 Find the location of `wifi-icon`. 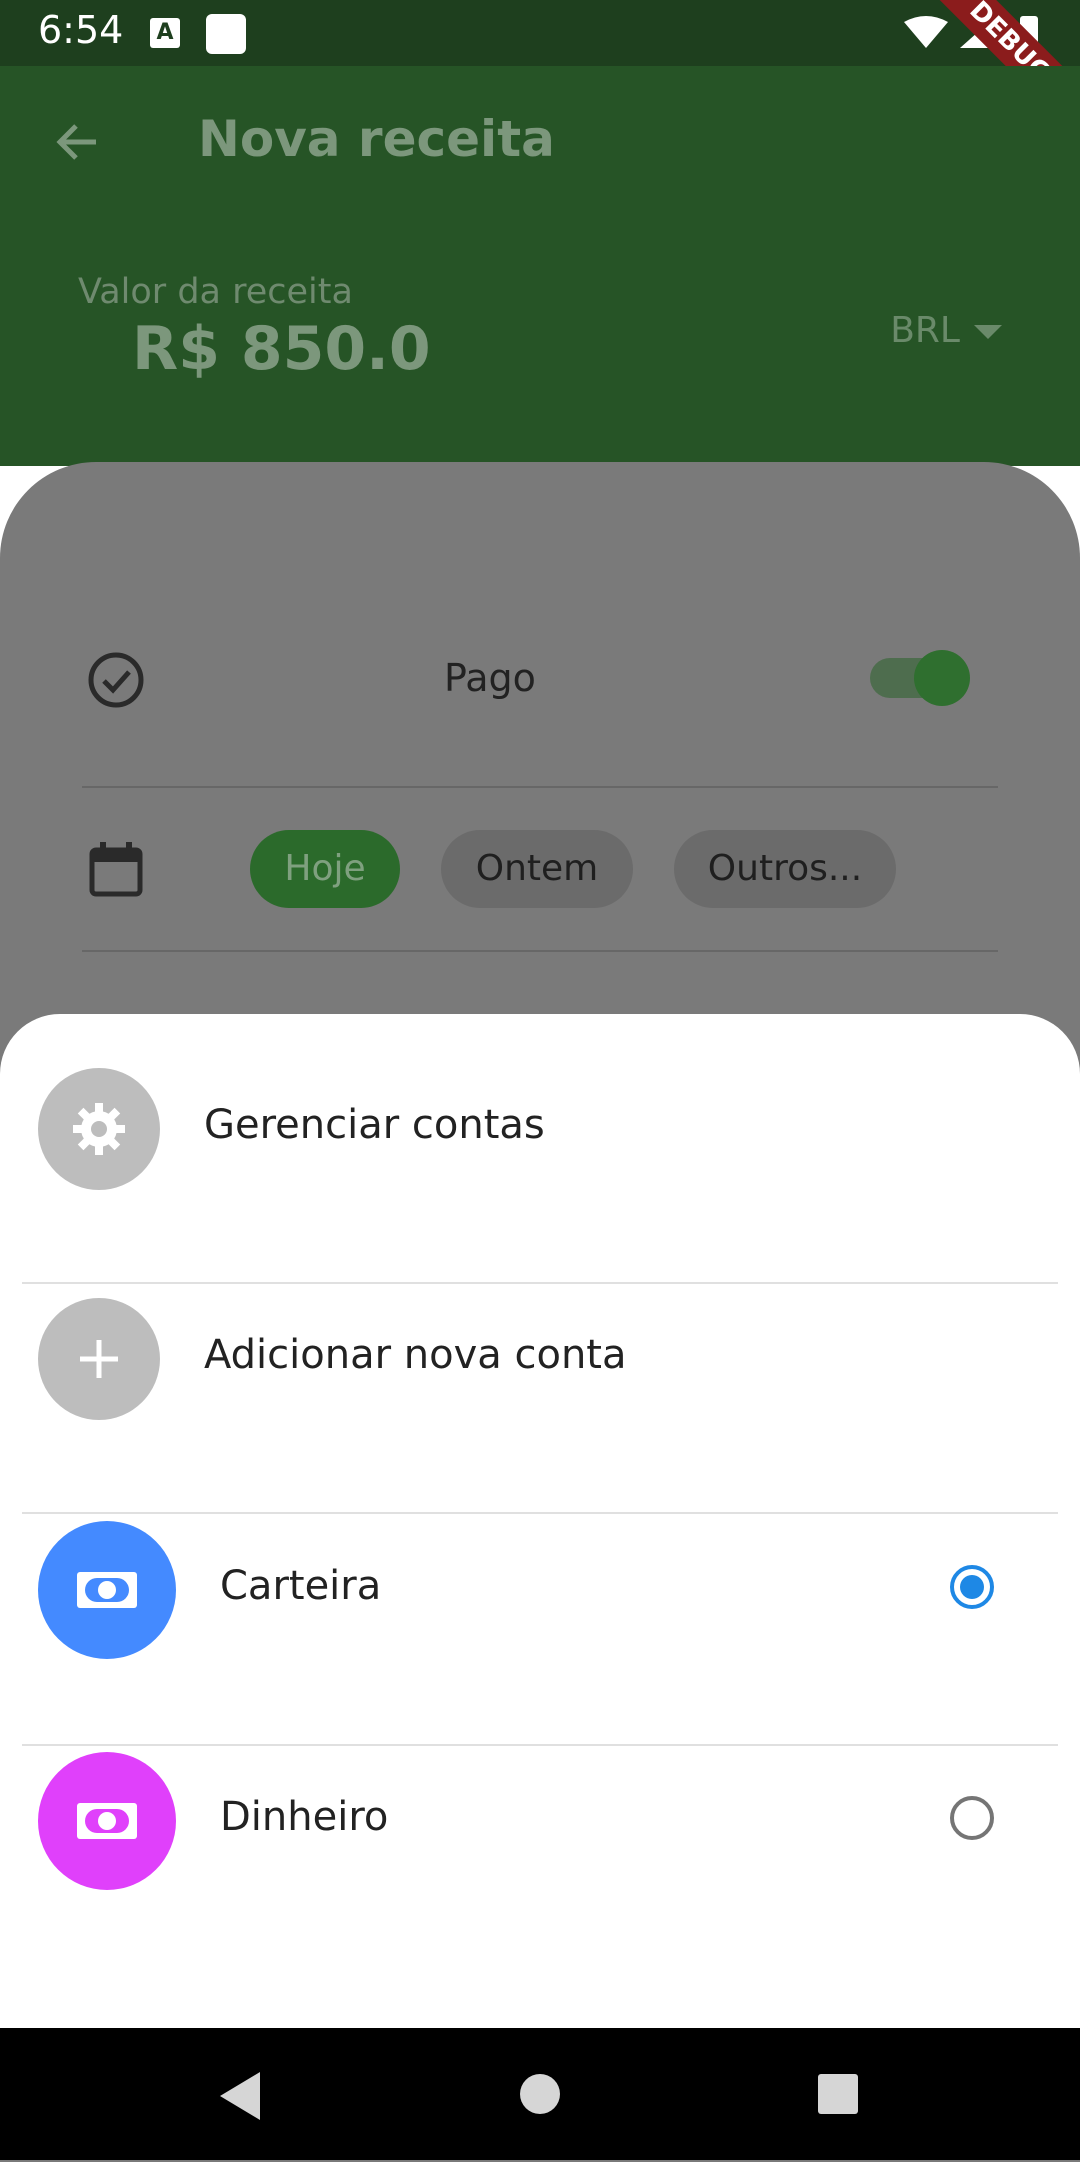

wifi-icon is located at coordinates (926, 32).